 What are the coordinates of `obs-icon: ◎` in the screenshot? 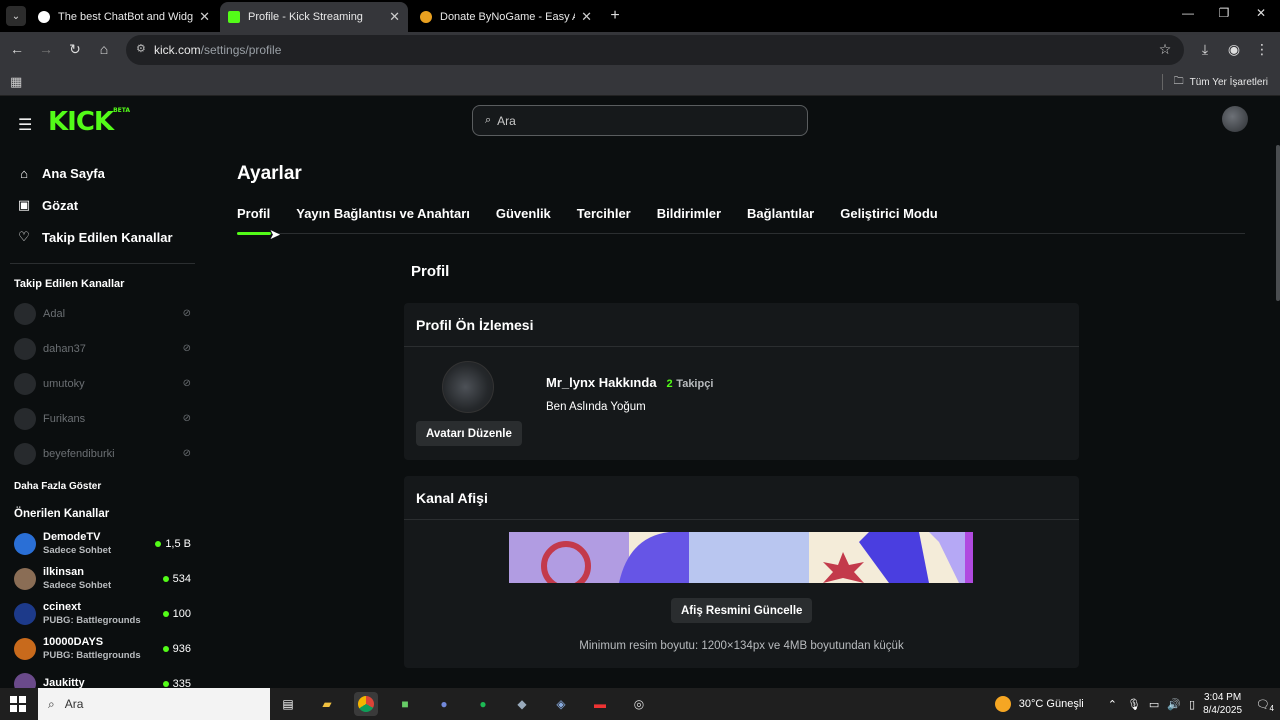 It's located at (639, 704).